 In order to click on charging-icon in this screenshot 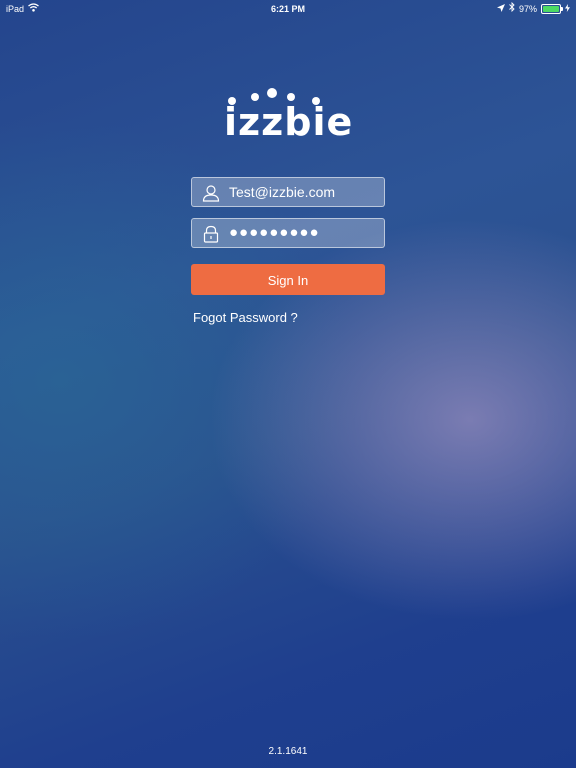, I will do `click(567, 9)`.